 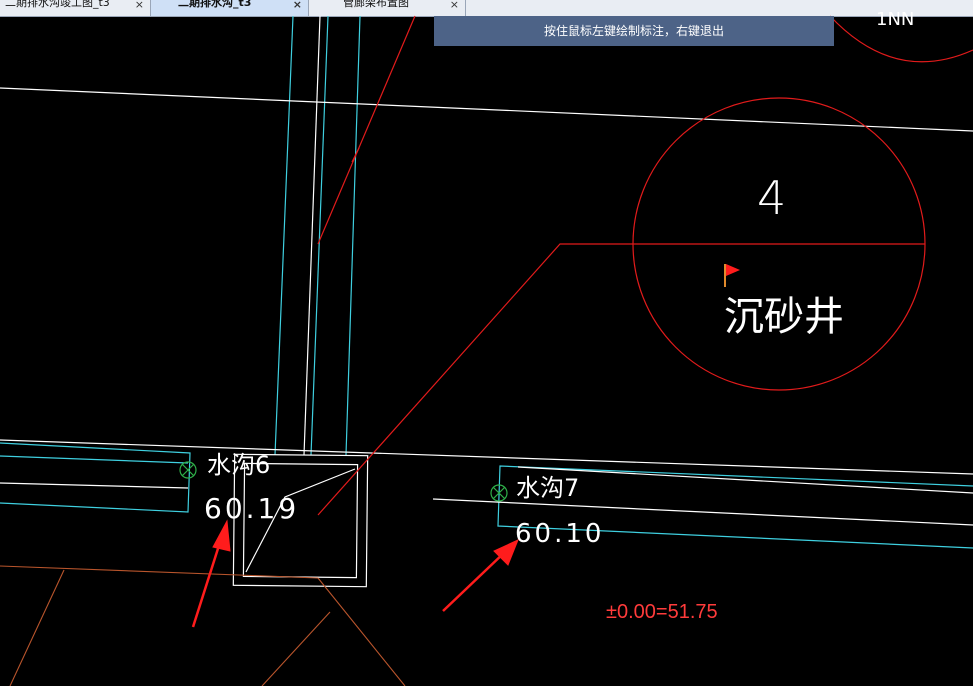 I want to click on boundary-orange-lines, so click(x=203, y=625).